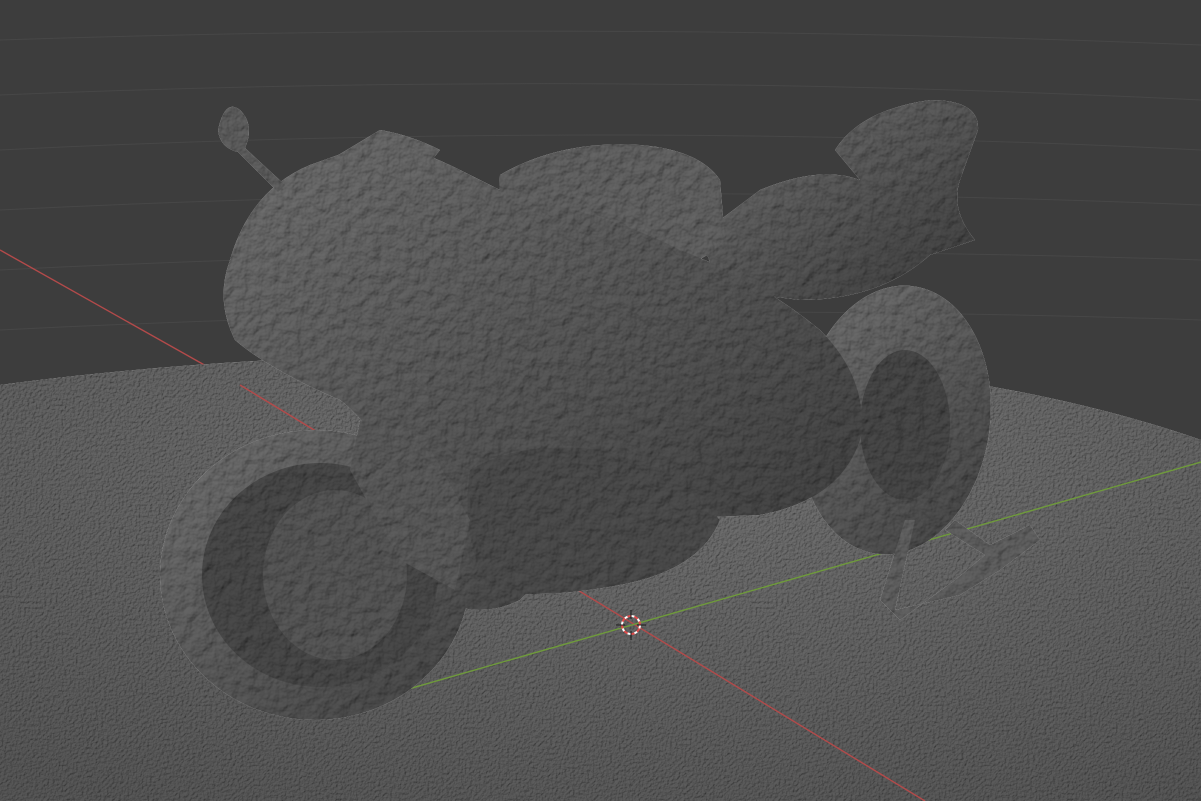 The height and width of the screenshot is (801, 1201). I want to click on rear-wheel-hub, so click(905, 425).